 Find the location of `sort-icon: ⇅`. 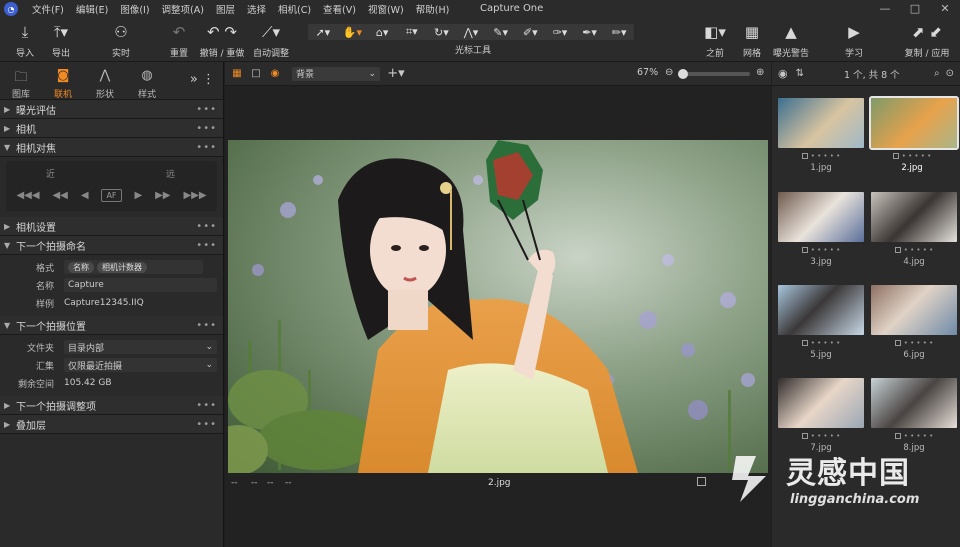

sort-icon: ⇅ is located at coordinates (800, 73).